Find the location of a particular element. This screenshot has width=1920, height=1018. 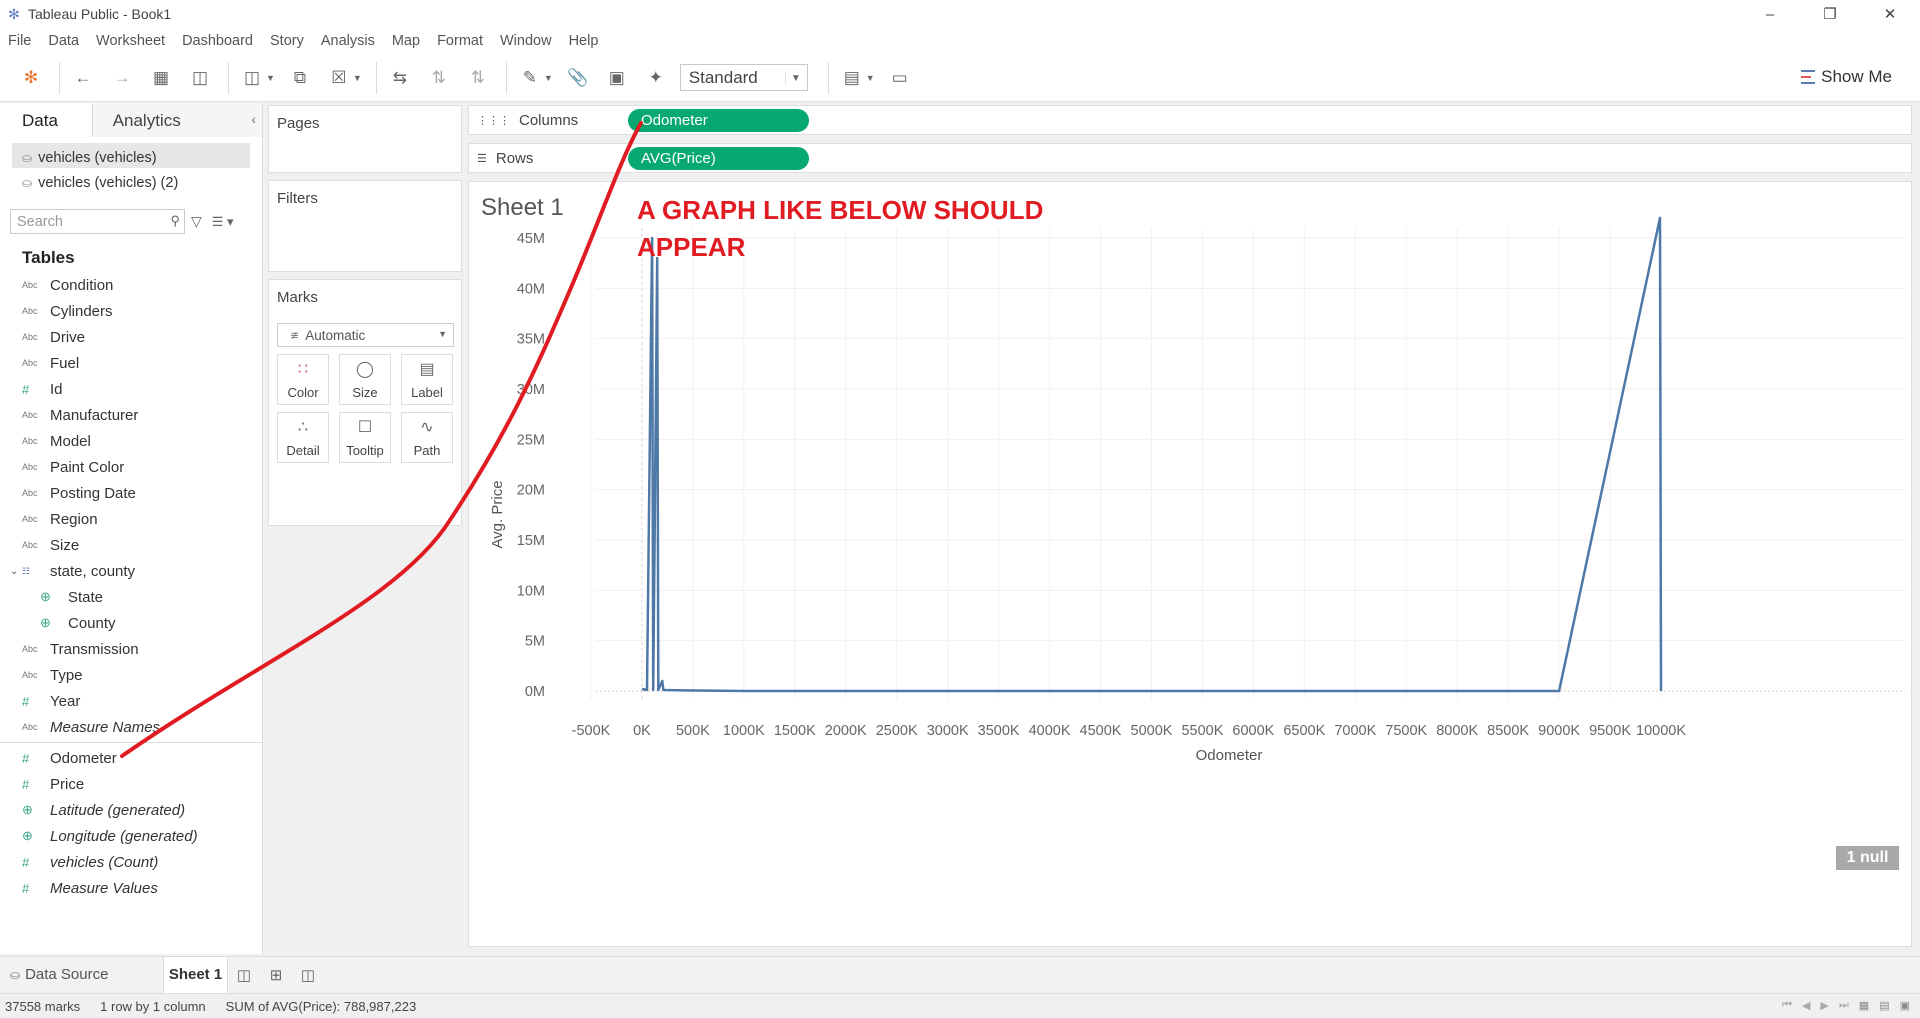

field-item: Abc Fuel is located at coordinates (131, 363).